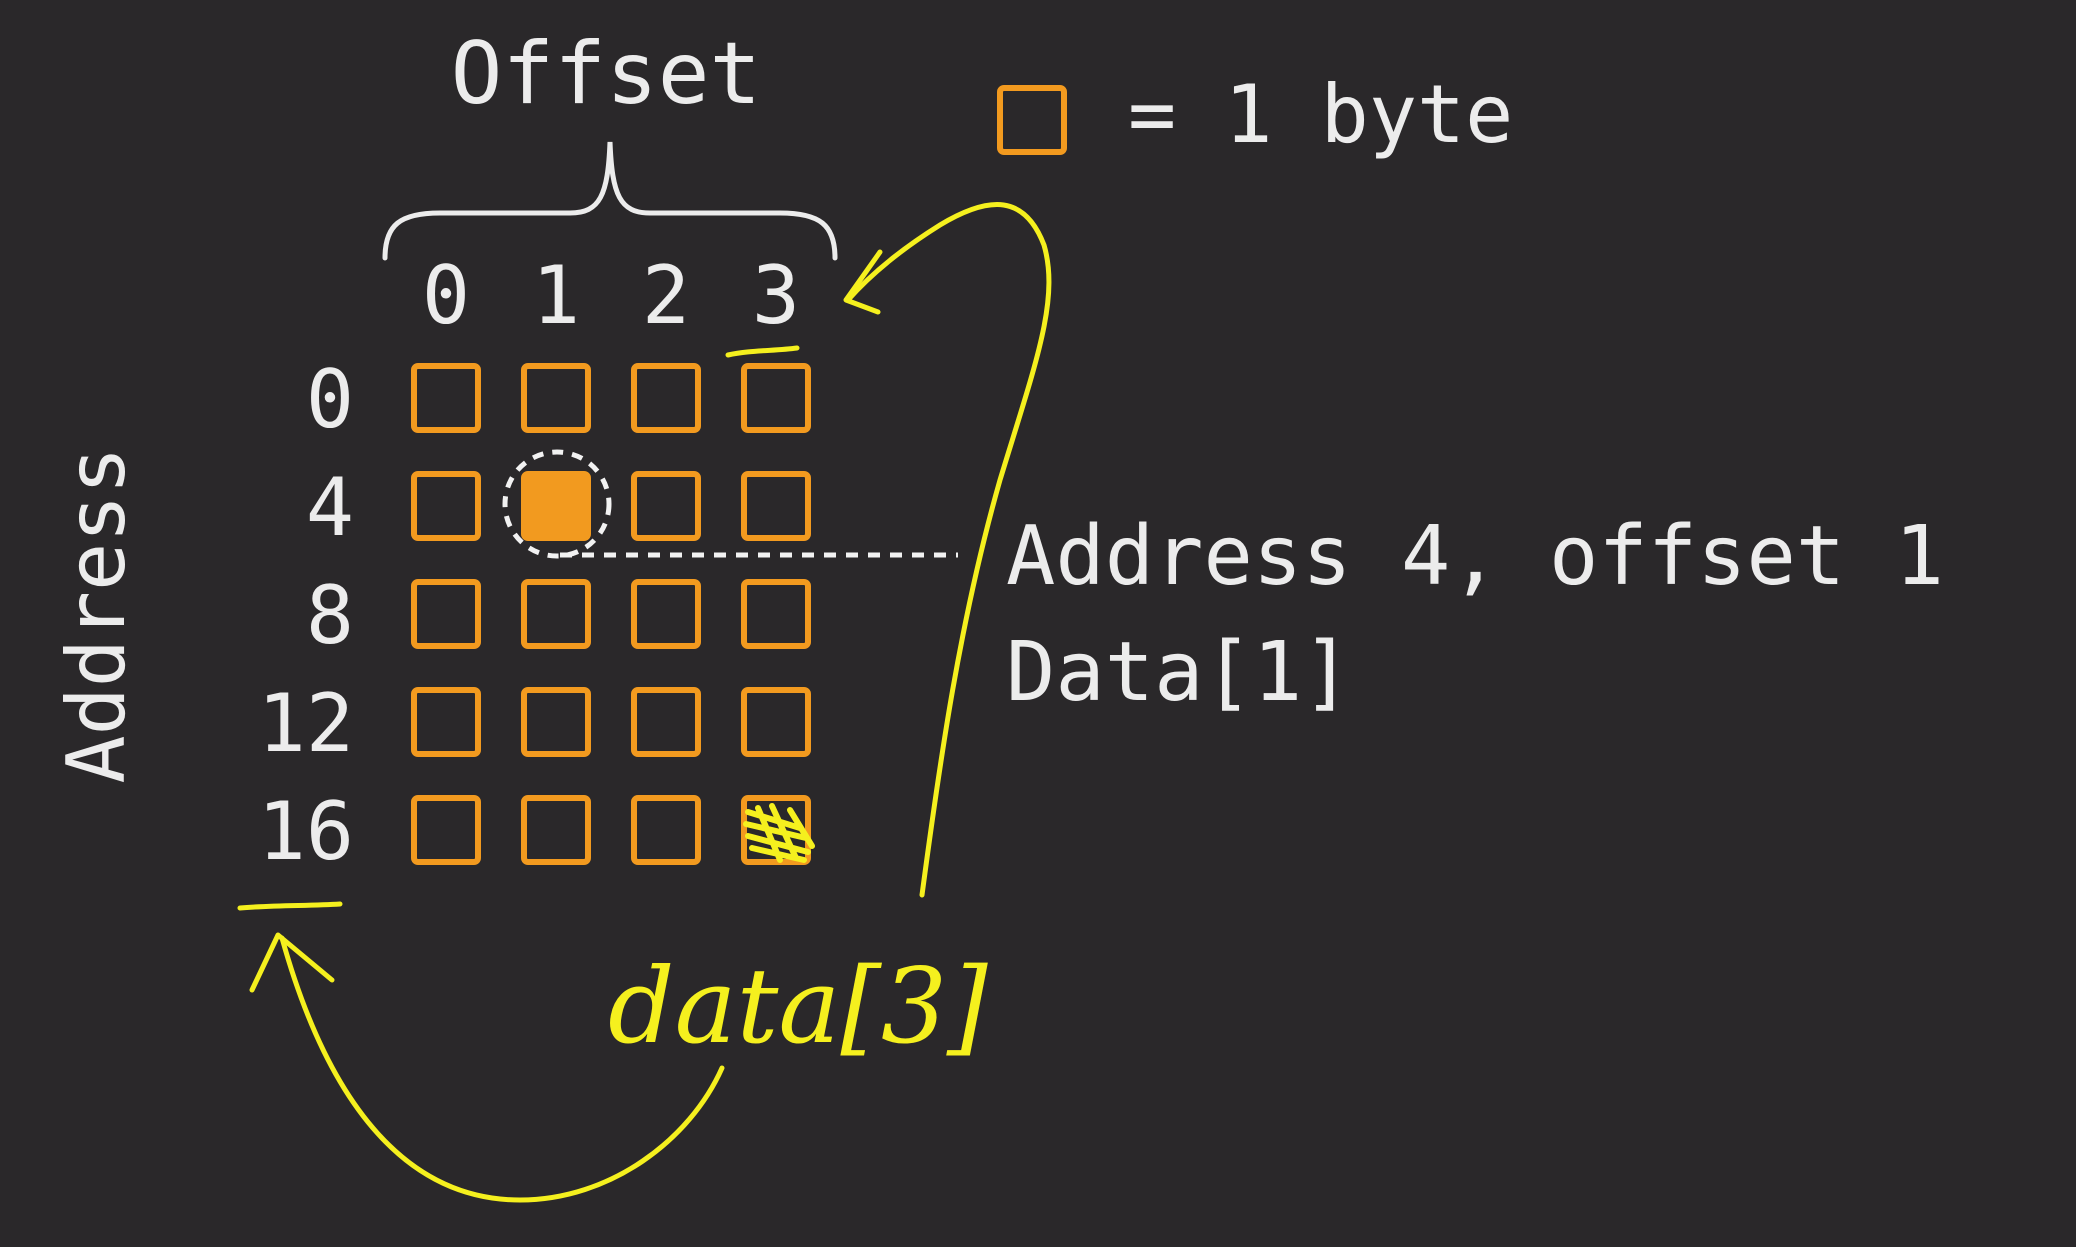  I want to click on address-label-0: 0, so click(330, 399).